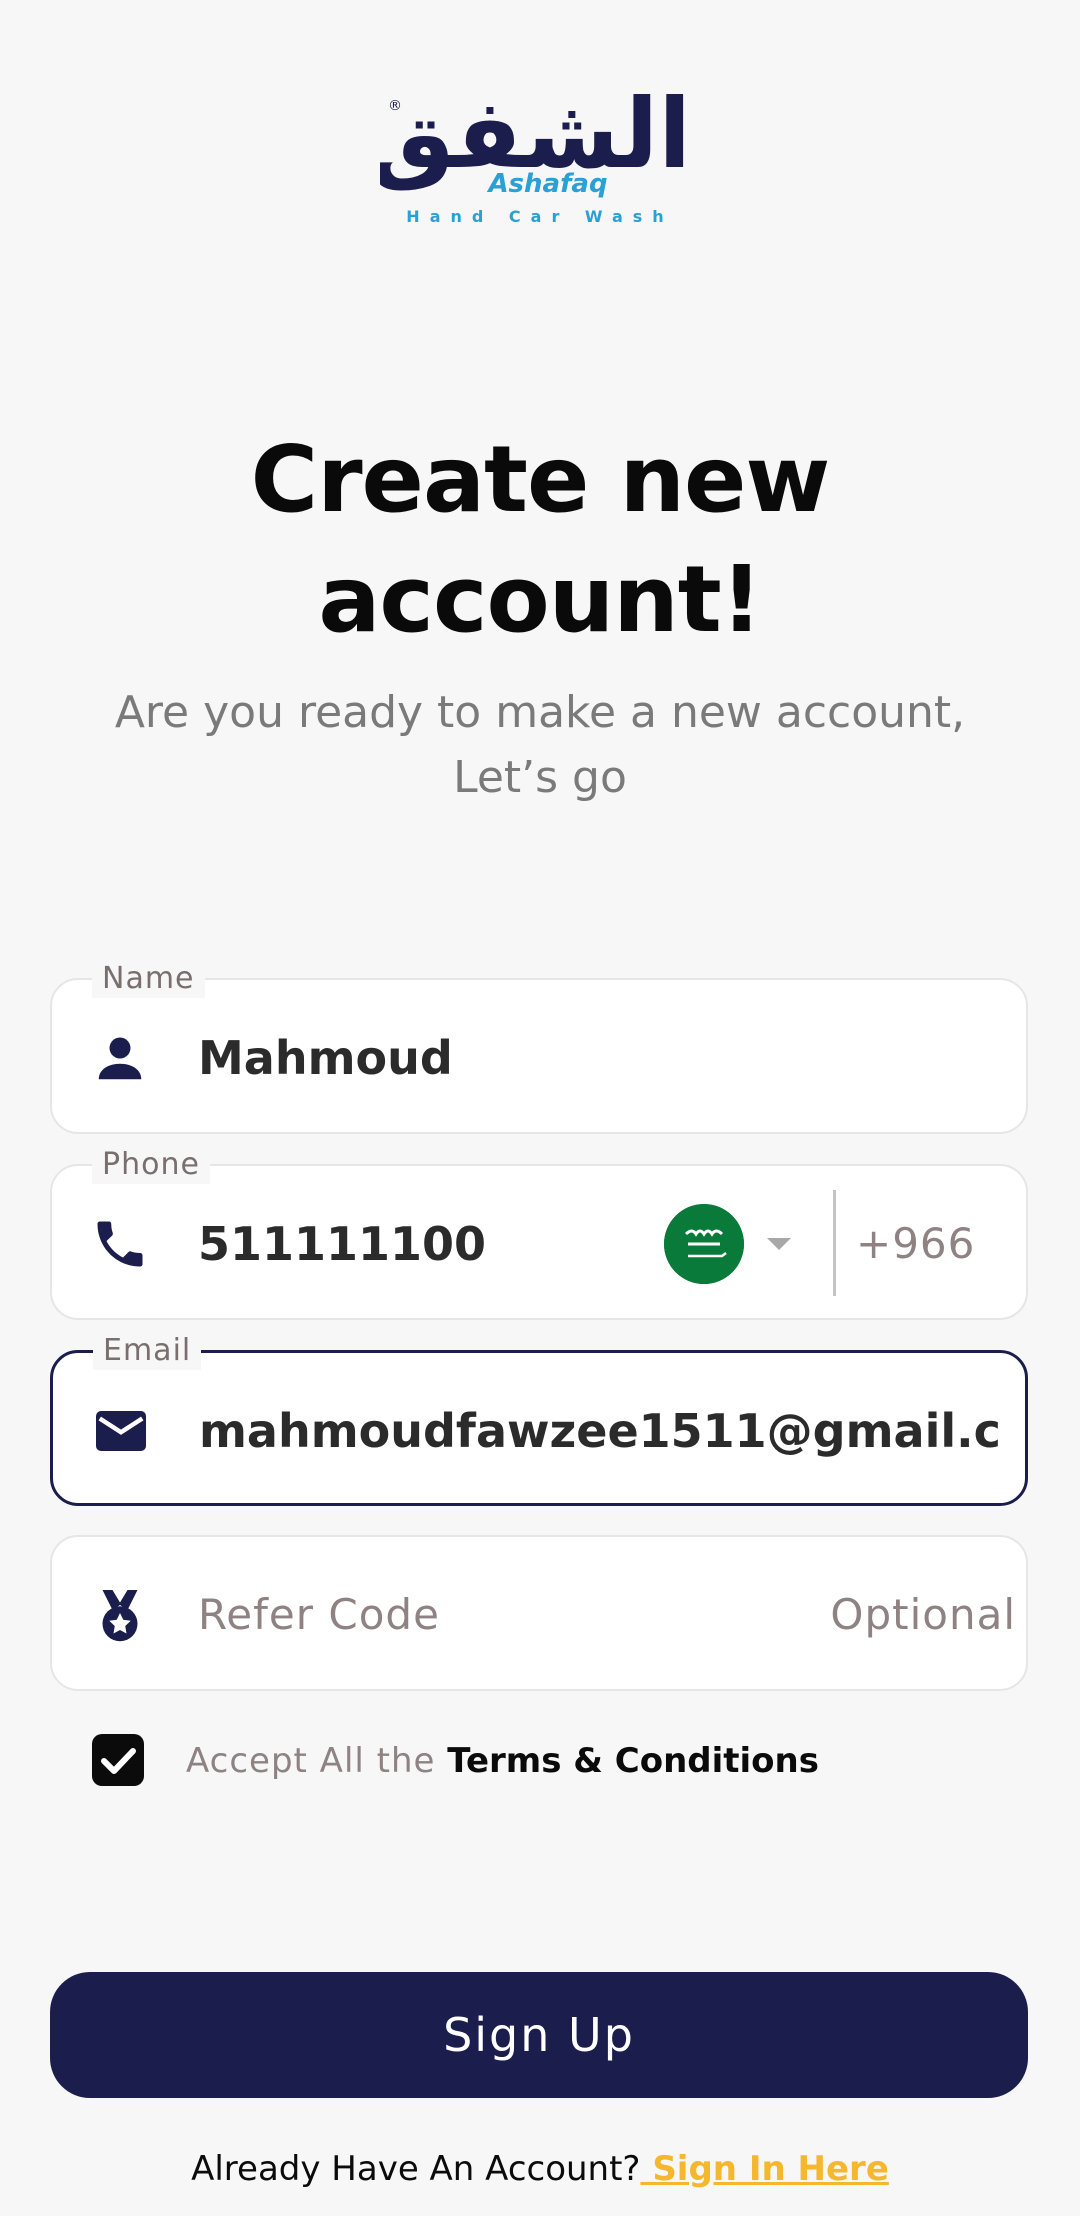  I want to click on sign-in-prompt-text: Already Have An Account?, so click(416, 2169).